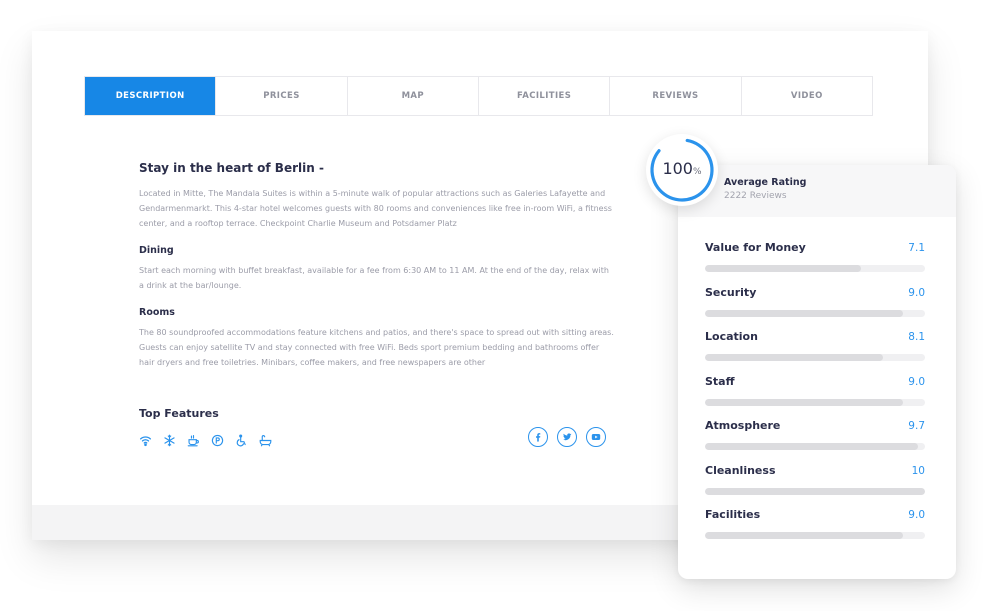 The width and height of the screenshot is (1000, 611). I want to click on rating-label: Value for Money, so click(755, 247).